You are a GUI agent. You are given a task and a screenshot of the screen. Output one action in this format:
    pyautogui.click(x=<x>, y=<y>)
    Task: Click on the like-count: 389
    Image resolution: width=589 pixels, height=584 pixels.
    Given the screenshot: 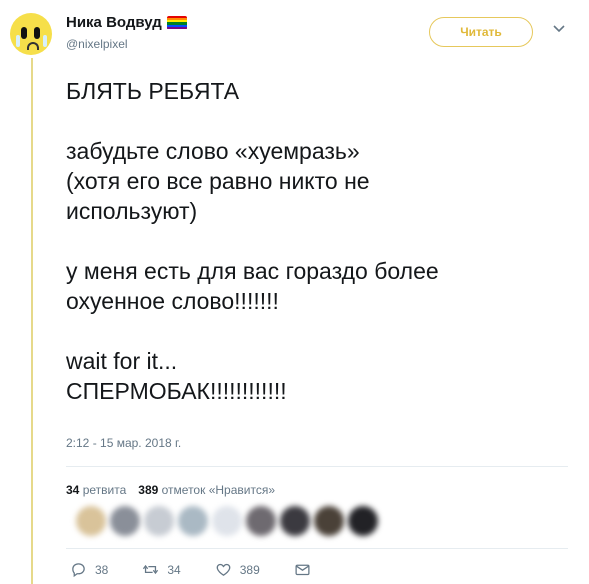 What is the action you would take?
    pyautogui.click(x=249, y=569)
    